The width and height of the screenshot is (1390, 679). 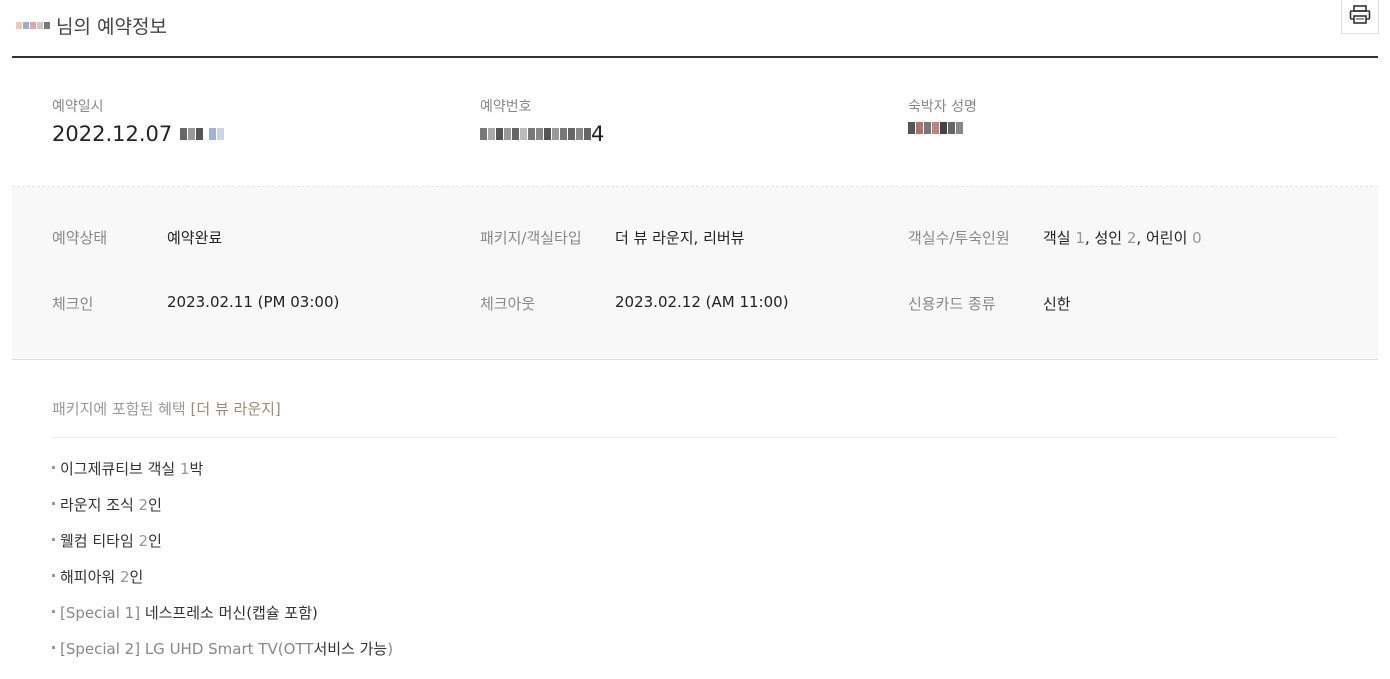 What do you see at coordinates (78, 107) in the screenshot?
I see `reservation-date-label: 예약일시` at bounding box center [78, 107].